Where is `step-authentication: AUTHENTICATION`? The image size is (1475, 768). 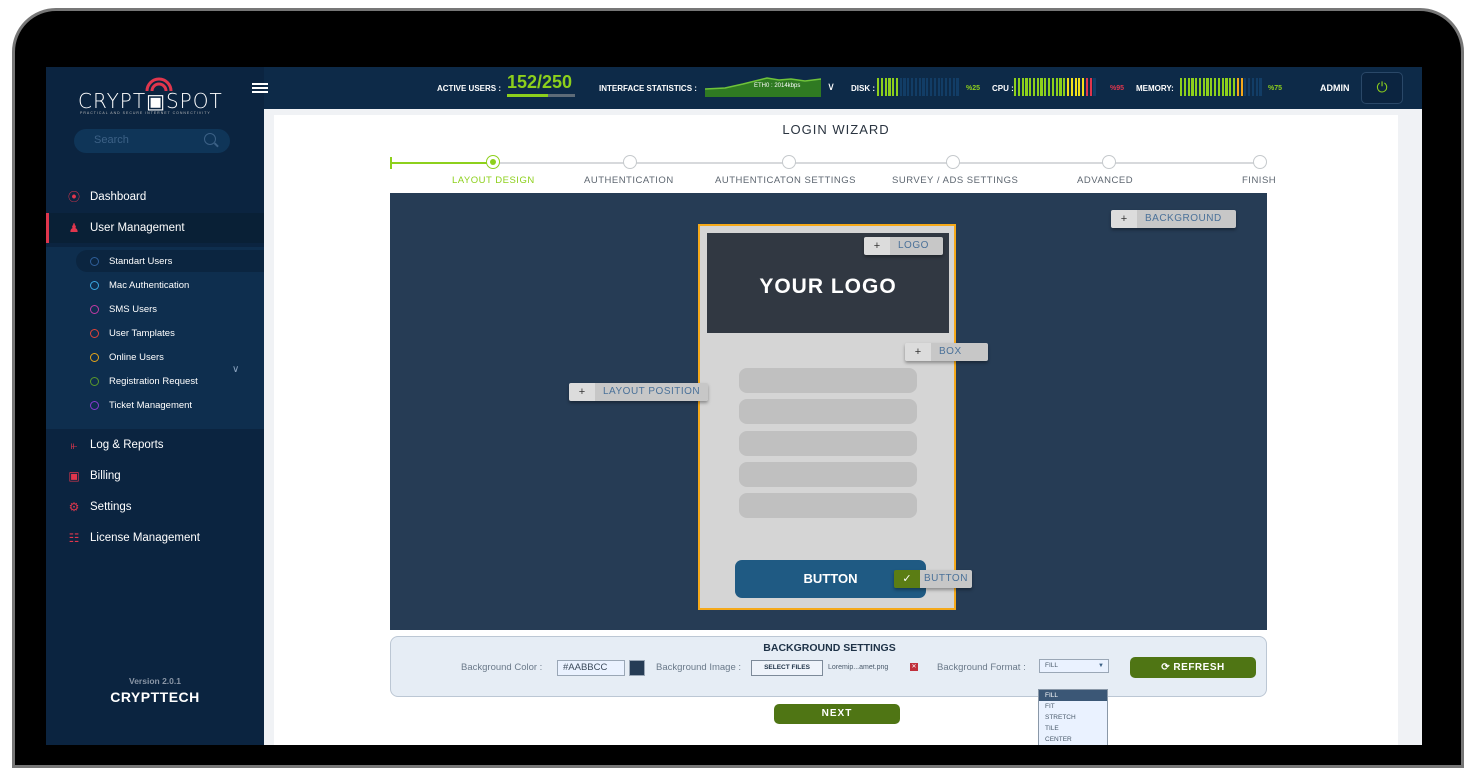 step-authentication: AUTHENTICATION is located at coordinates (629, 180).